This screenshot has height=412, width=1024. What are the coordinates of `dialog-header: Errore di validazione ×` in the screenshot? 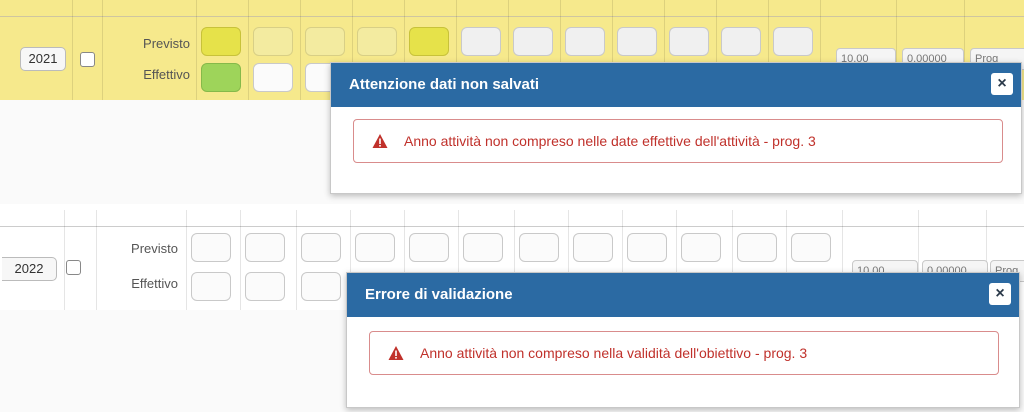 It's located at (683, 295).